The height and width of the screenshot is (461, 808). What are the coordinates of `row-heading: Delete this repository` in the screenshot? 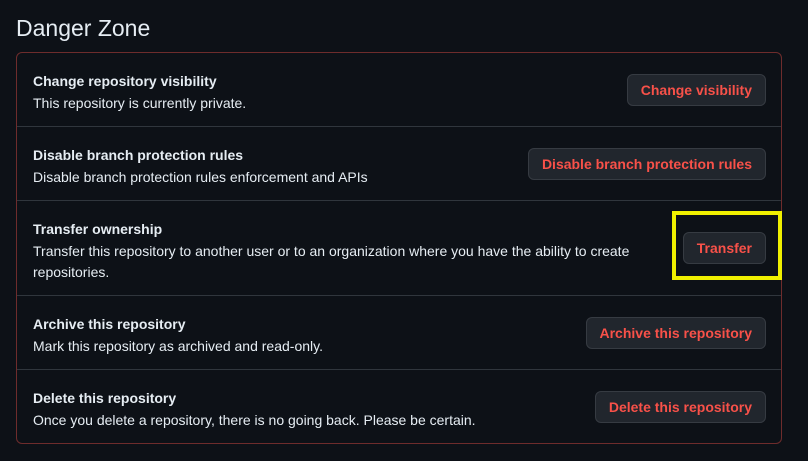 It's located at (105, 398).